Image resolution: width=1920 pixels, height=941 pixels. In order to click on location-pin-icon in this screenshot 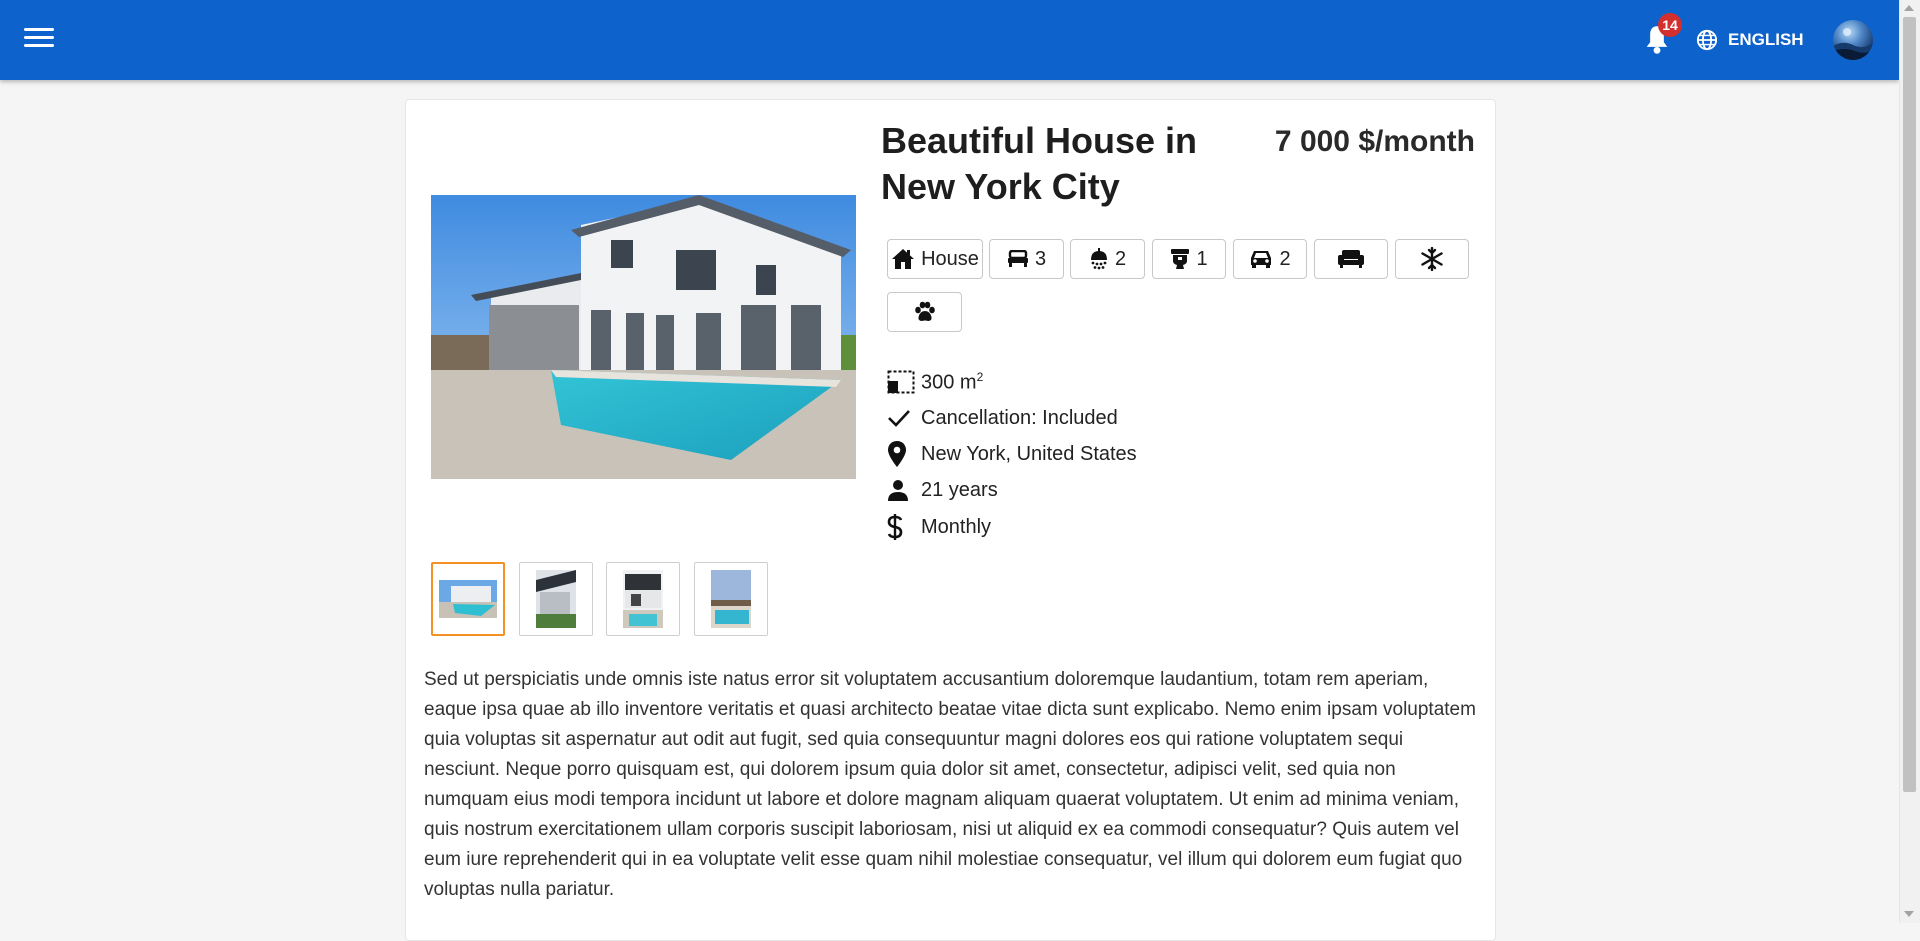, I will do `click(901, 454)`.